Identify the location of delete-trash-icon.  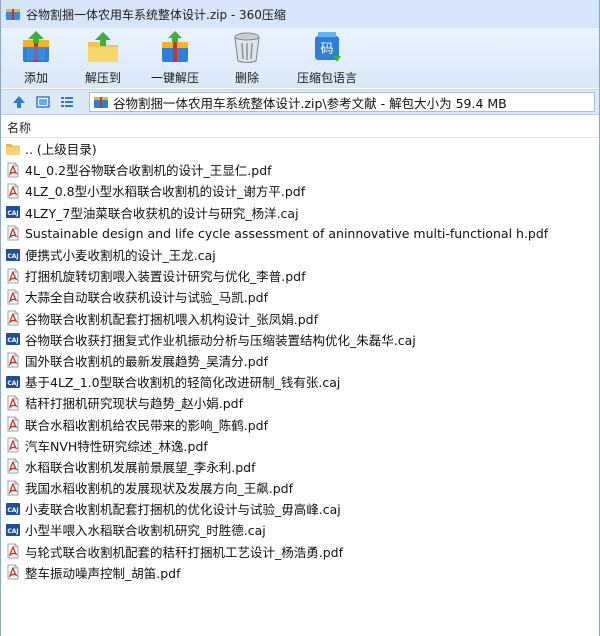
(247, 47).